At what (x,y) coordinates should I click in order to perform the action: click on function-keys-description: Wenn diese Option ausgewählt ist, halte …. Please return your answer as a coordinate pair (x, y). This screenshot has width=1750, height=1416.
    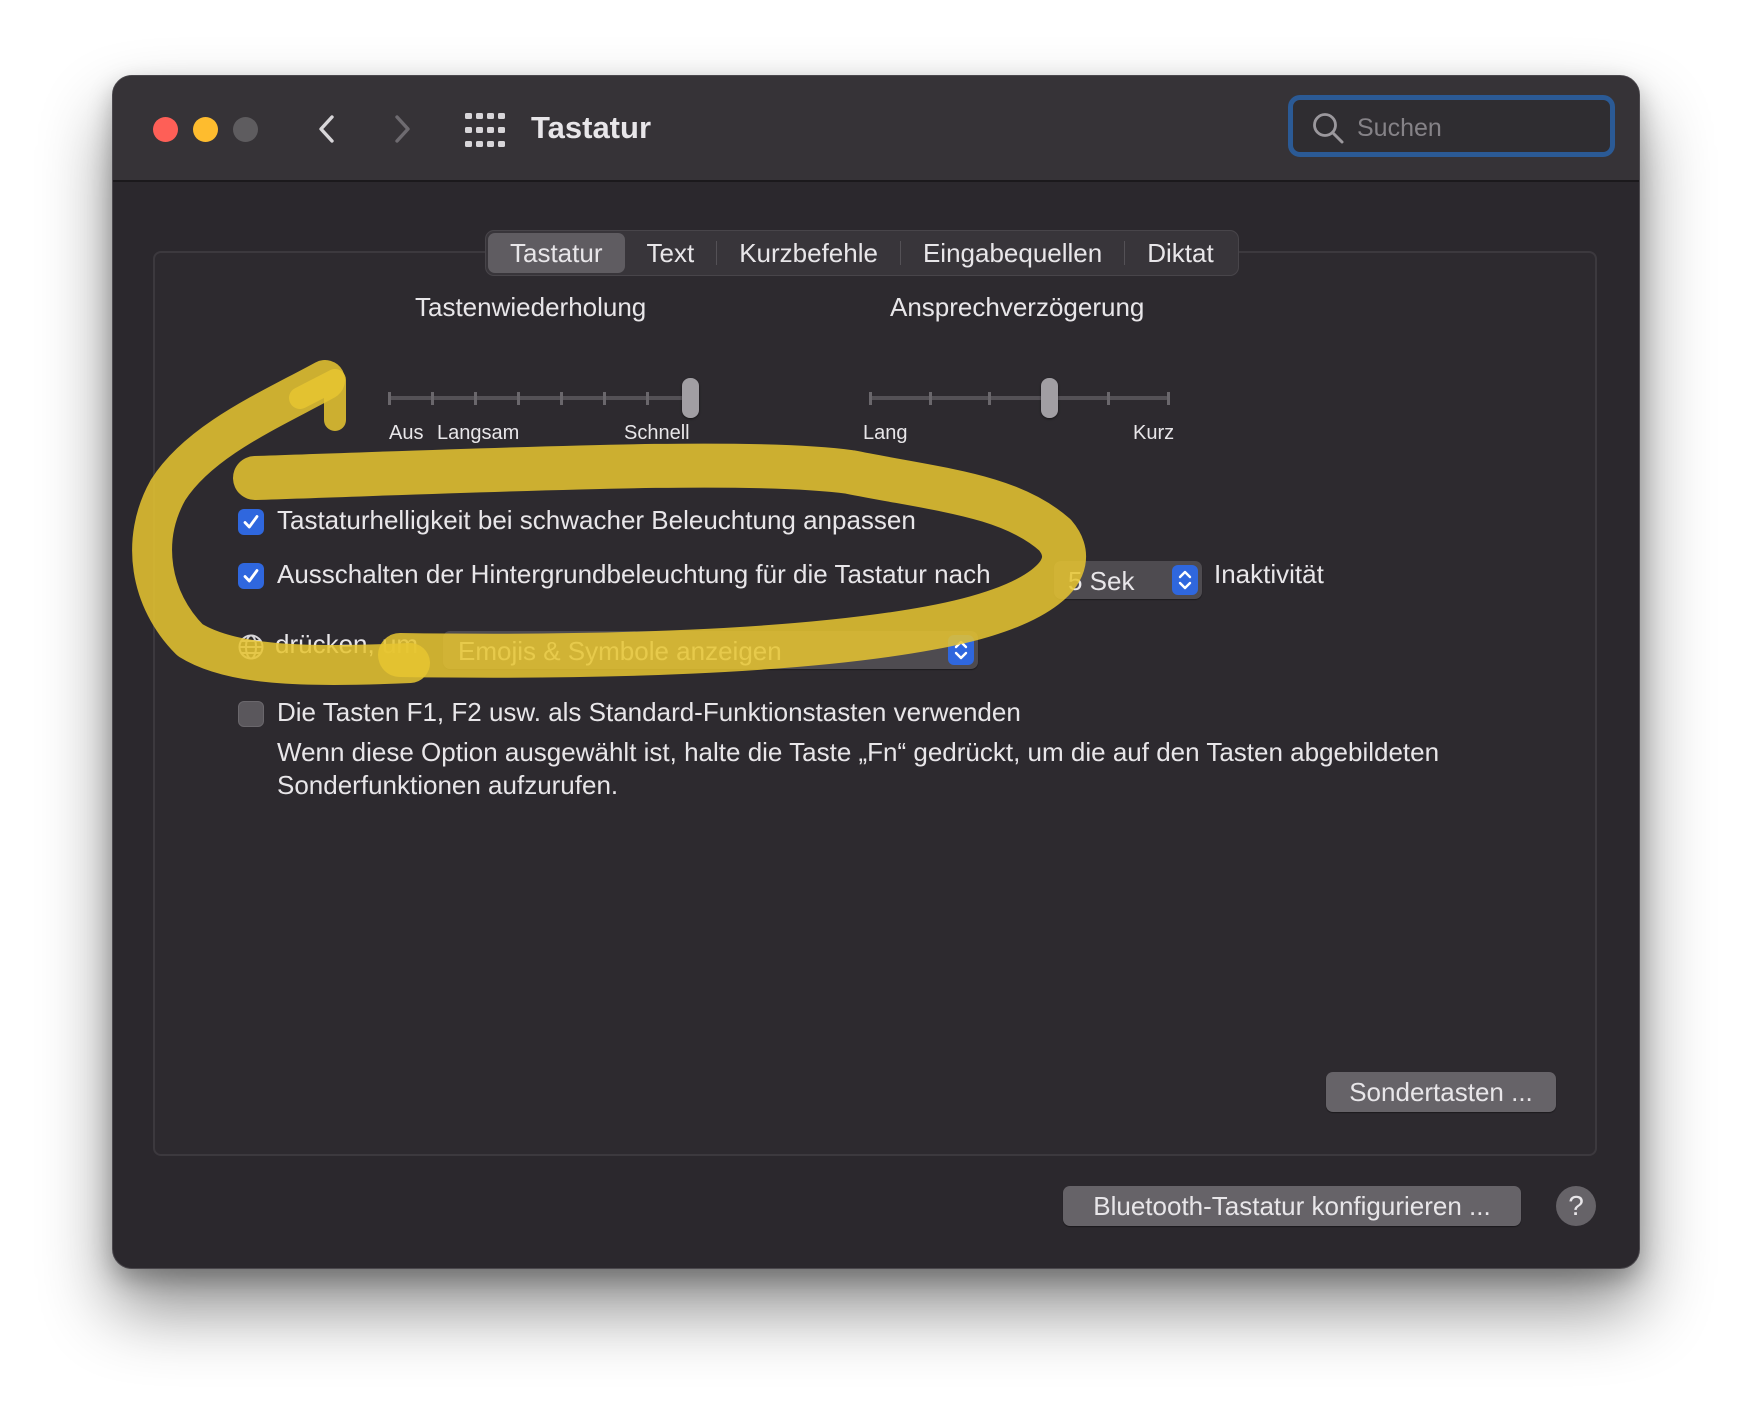
    Looking at the image, I should click on (858, 768).